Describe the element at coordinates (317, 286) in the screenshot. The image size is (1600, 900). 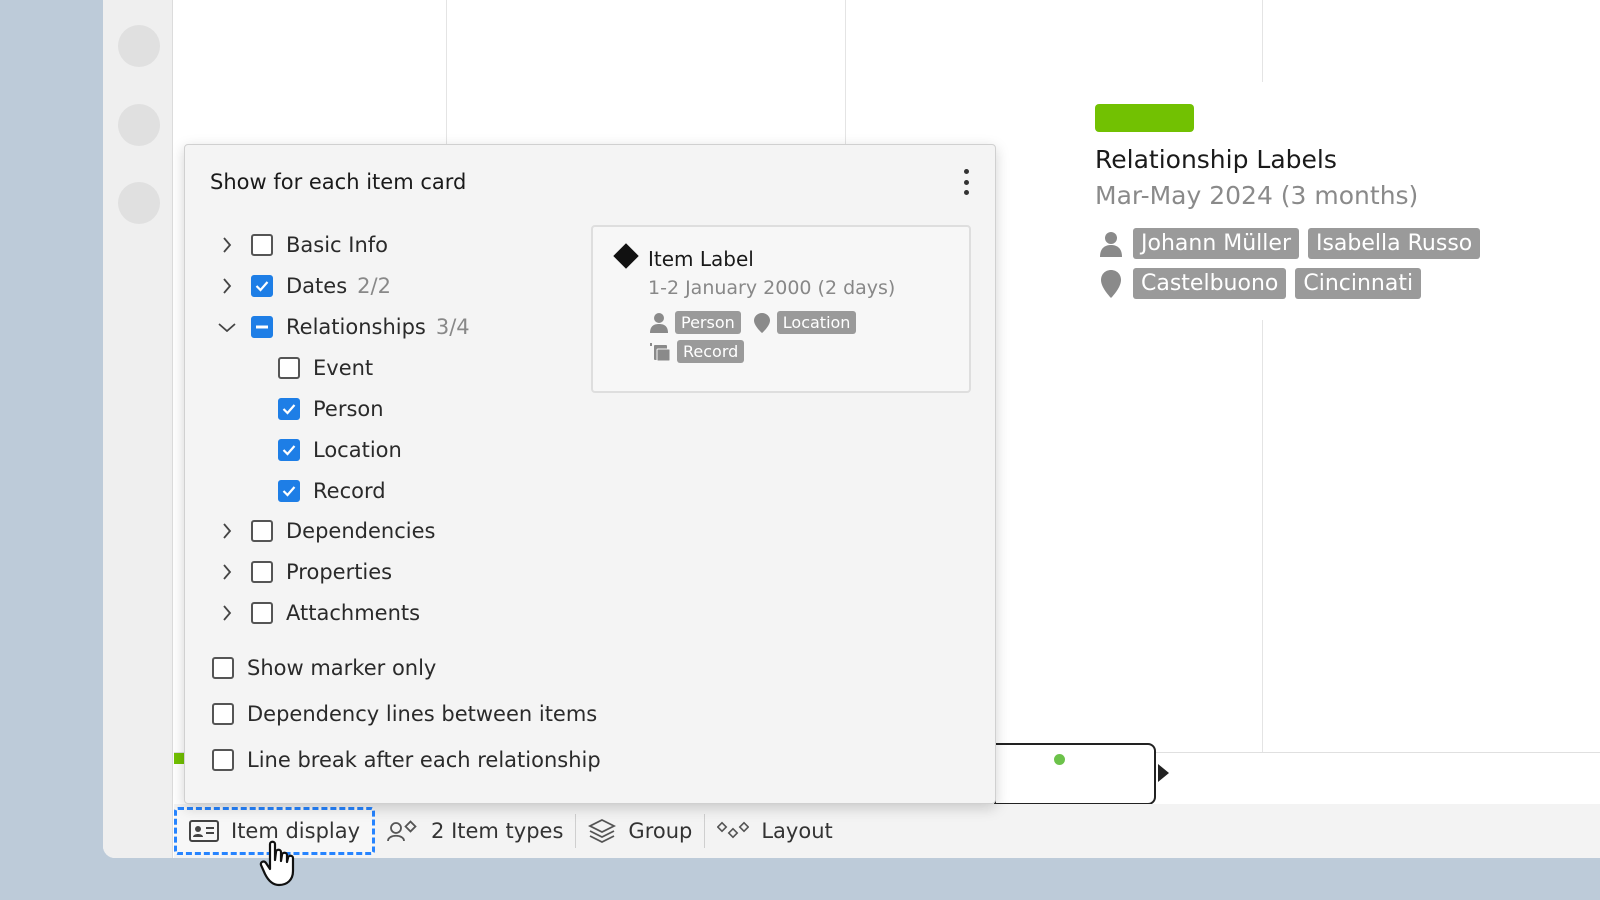
I see `tree-label: Dates` at that location.